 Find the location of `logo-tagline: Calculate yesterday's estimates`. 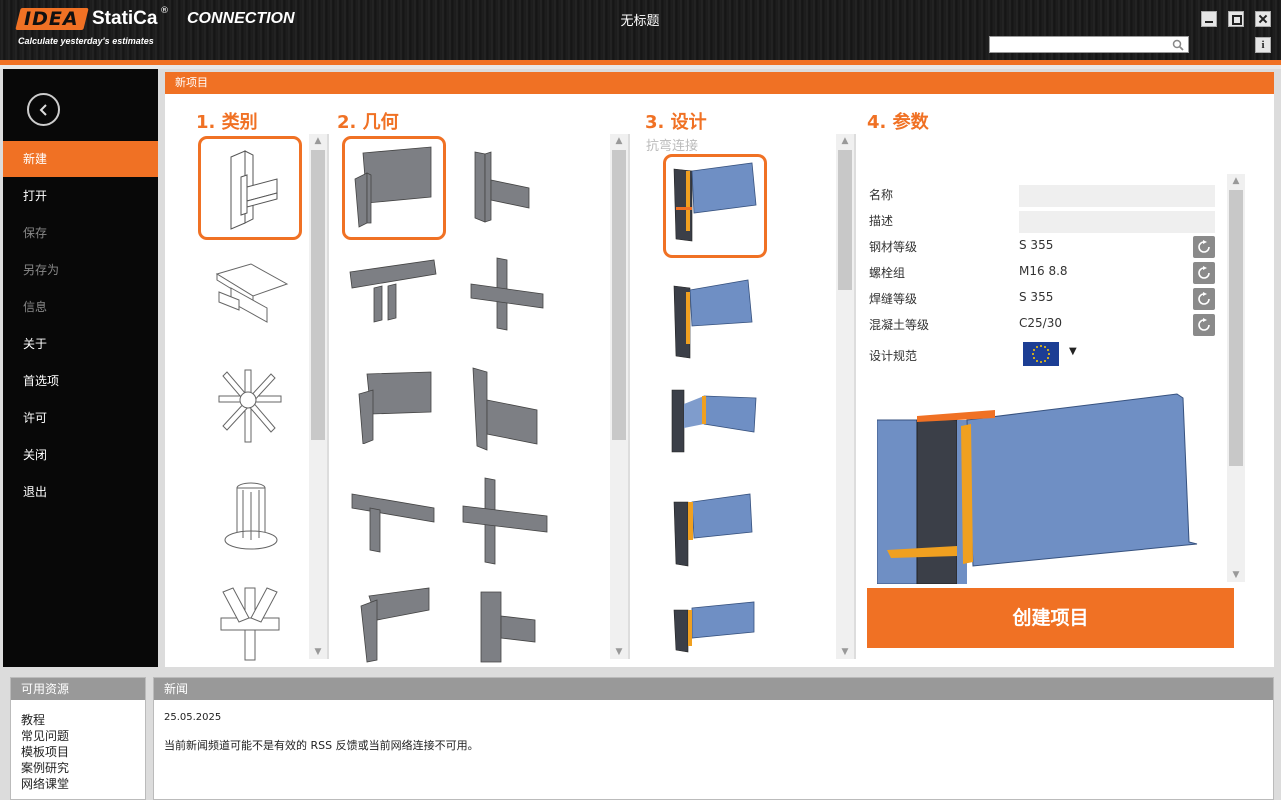

logo-tagline: Calculate yesterday's estimates is located at coordinates (86, 41).